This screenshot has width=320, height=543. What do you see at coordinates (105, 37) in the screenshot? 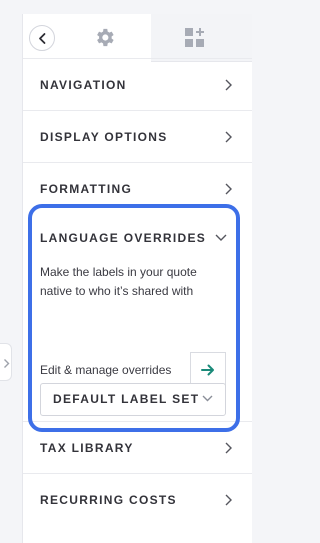
I see `gear-icon` at bounding box center [105, 37].